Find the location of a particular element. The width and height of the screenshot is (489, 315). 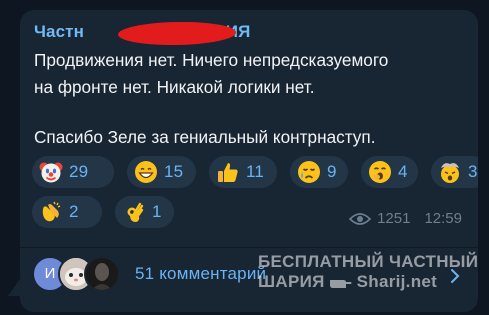

reaction-exploding: 3 is located at coordinates (454, 172).